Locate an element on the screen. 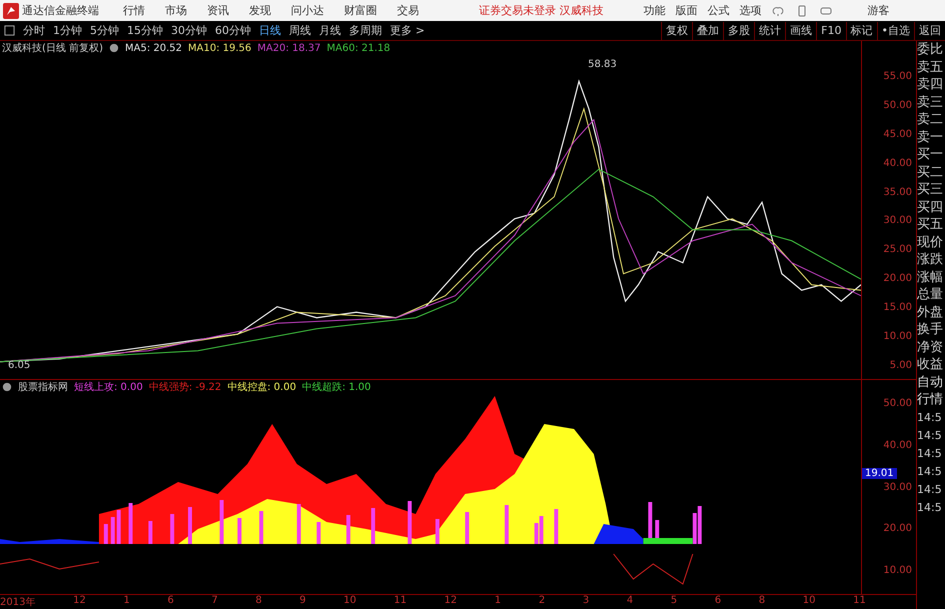  menu-item: 问小达 is located at coordinates (307, 10).